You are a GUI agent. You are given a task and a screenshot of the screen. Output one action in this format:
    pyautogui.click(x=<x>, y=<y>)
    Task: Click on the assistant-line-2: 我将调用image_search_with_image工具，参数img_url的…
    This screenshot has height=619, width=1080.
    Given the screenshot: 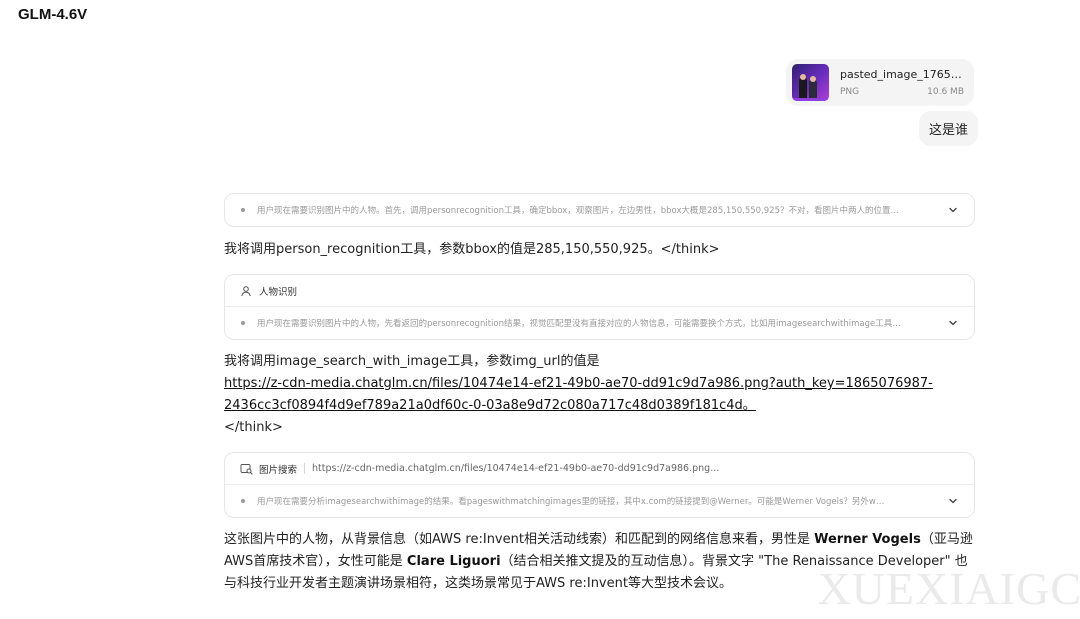 What is the action you would take?
    pyautogui.click(x=599, y=395)
    